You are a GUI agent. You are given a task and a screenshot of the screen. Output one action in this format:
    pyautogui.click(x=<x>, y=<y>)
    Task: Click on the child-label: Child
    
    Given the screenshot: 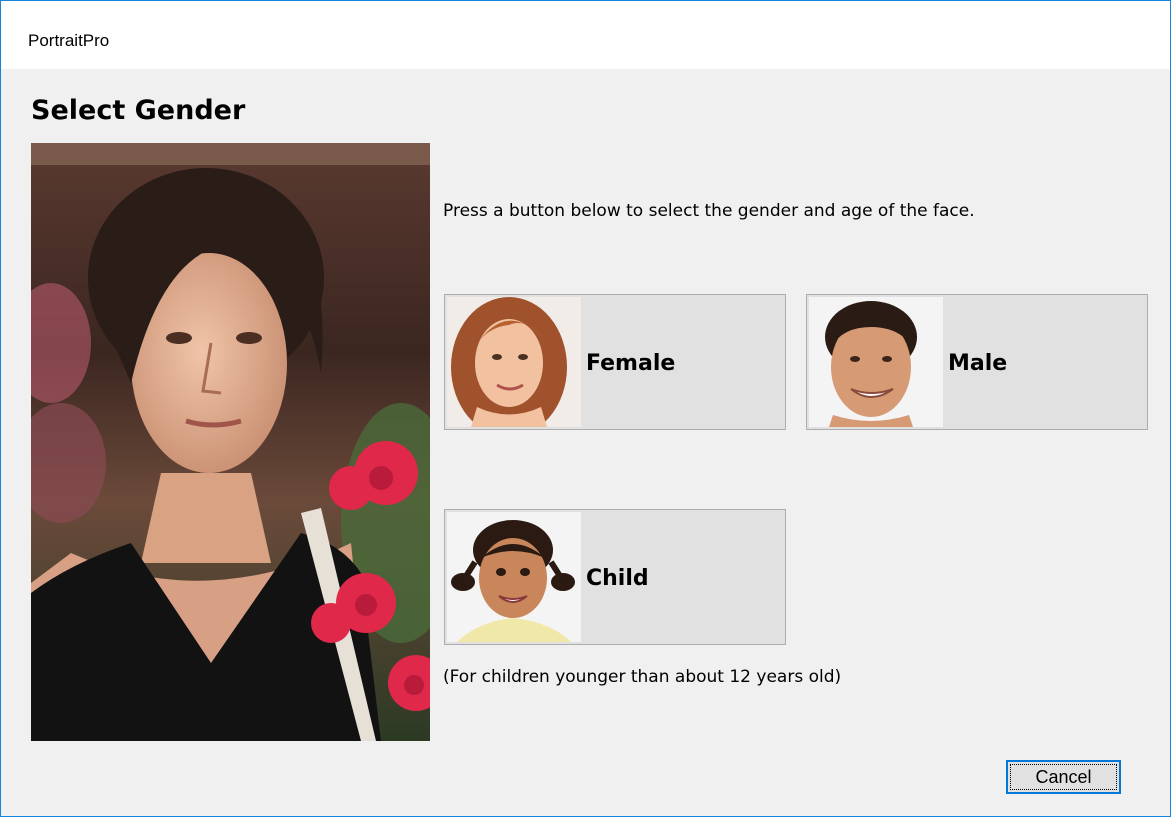 What is the action you would take?
    pyautogui.click(x=617, y=578)
    